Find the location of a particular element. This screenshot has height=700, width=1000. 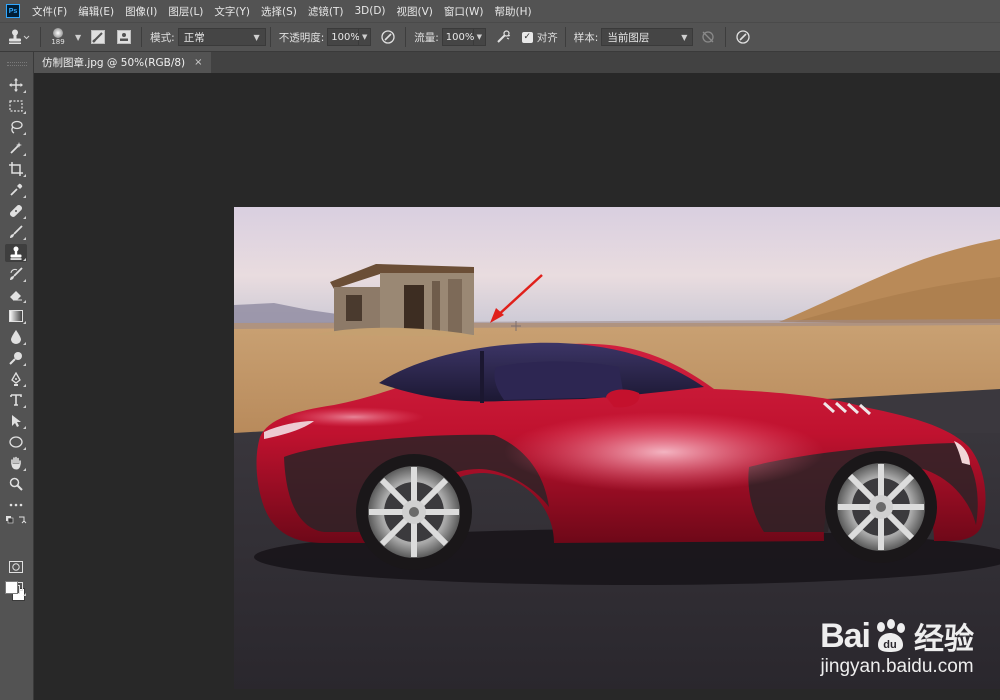

dodge-icon is located at coordinates (15, 358).